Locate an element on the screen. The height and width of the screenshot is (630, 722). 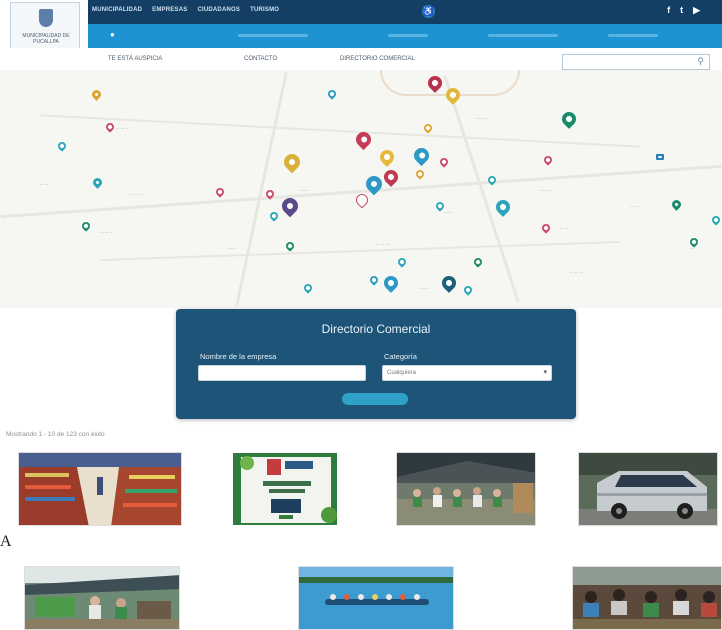
logo-text: MUNICIPALIDAD DE PUCALLPA is located at coordinates (46, 39).